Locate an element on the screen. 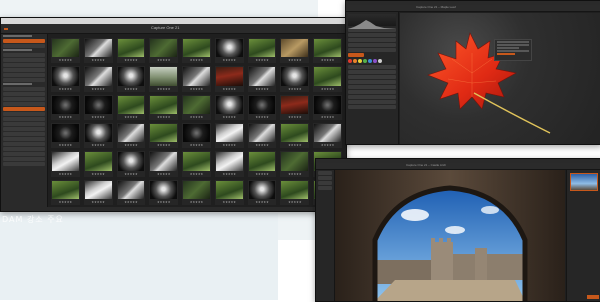 The width and height of the screenshot is (600, 302). filmstrip-thumbnail is located at coordinates (584, 182).